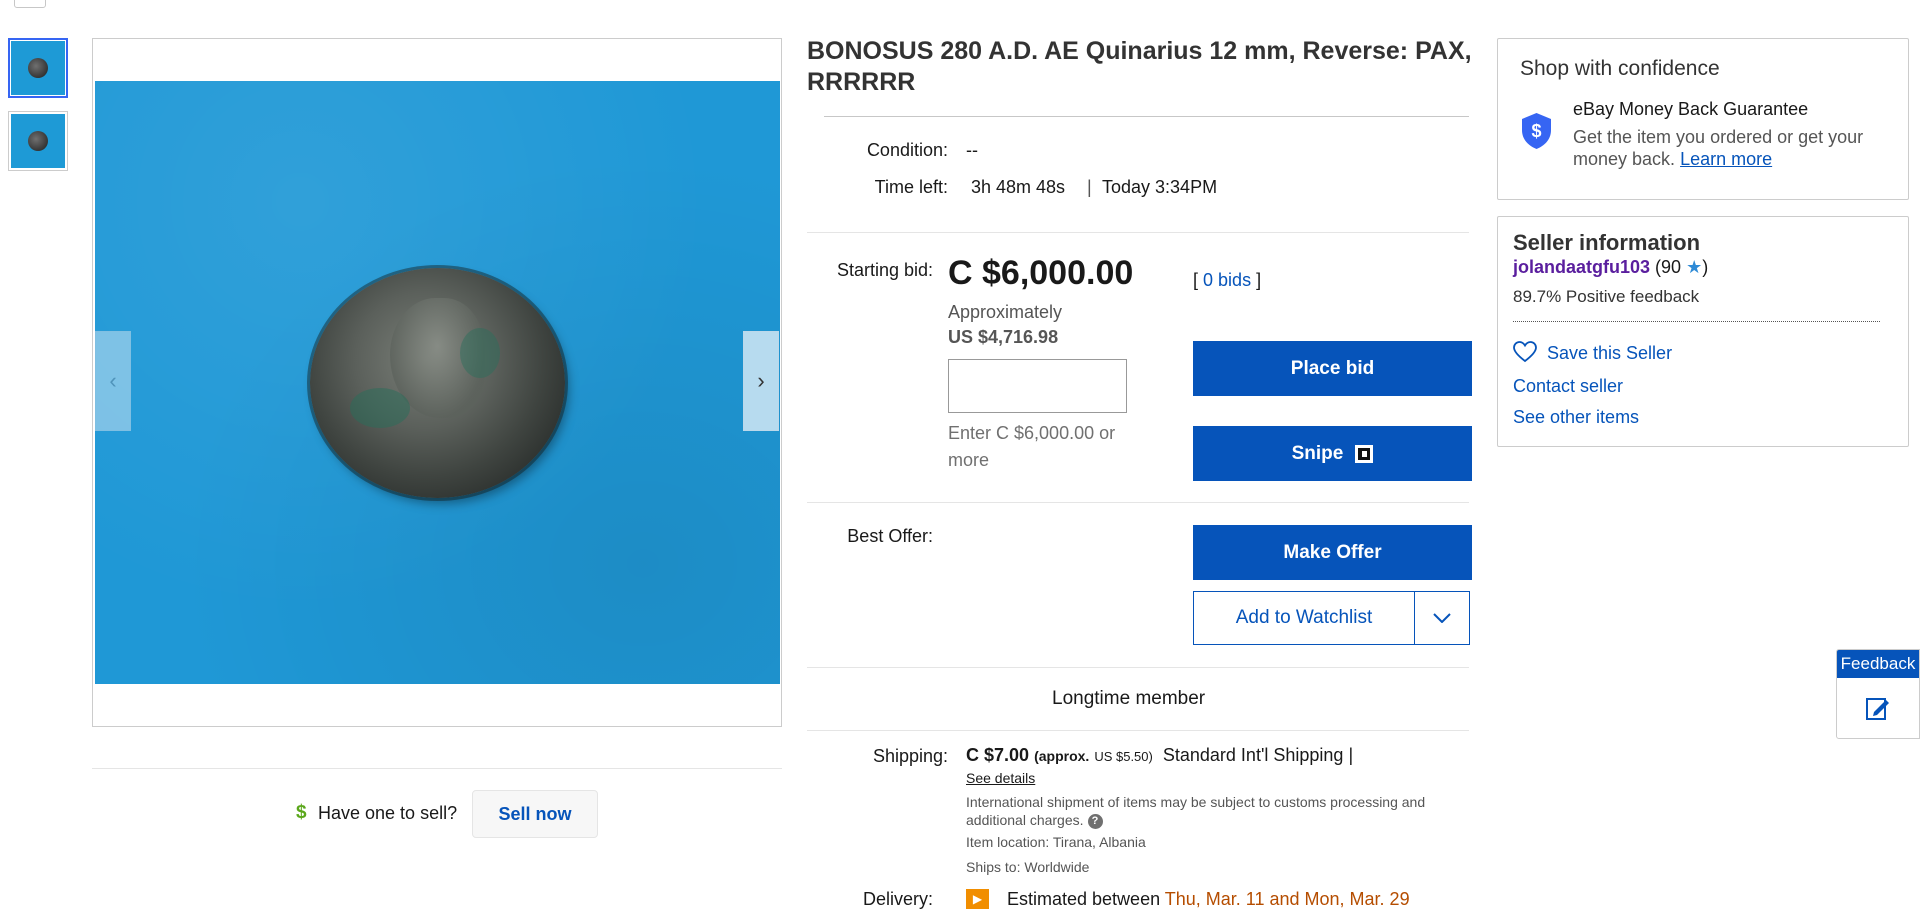  What do you see at coordinates (1037, 386) in the screenshot?
I see `bid-amount-input` at bounding box center [1037, 386].